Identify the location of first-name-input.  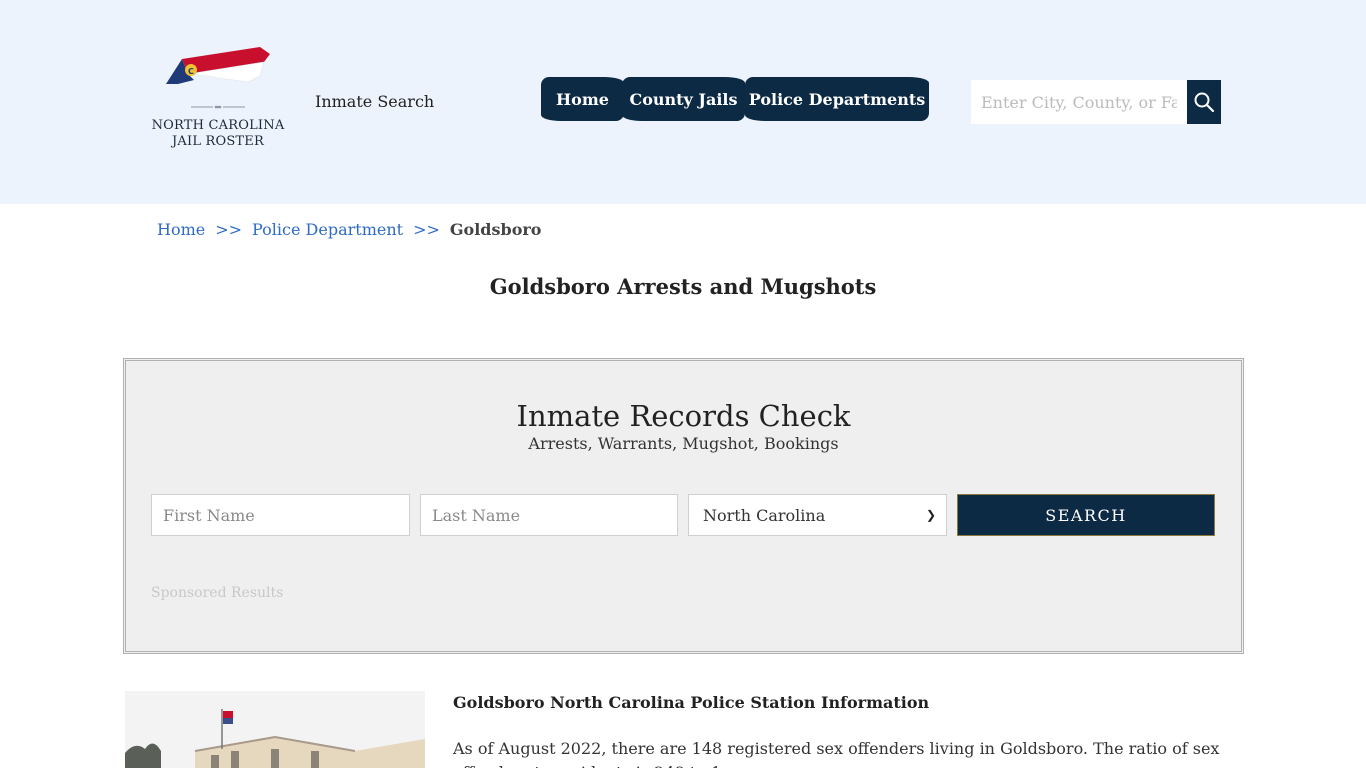
(280, 515).